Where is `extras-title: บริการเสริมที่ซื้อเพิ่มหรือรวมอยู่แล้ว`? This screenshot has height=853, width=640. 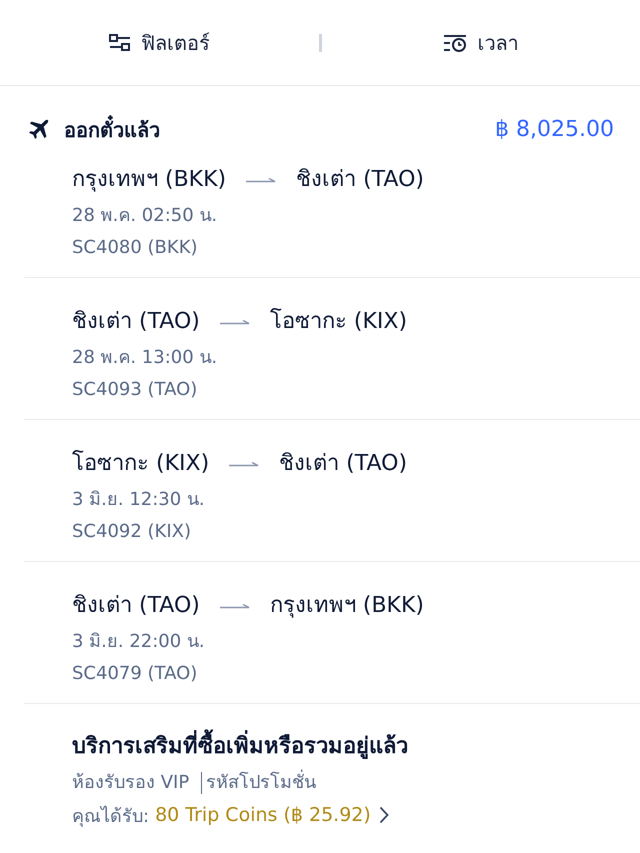 extras-title: บริการเสริมที่ซื้อเพิ่มหรือรวมอยู่แล้ว is located at coordinates (356, 747).